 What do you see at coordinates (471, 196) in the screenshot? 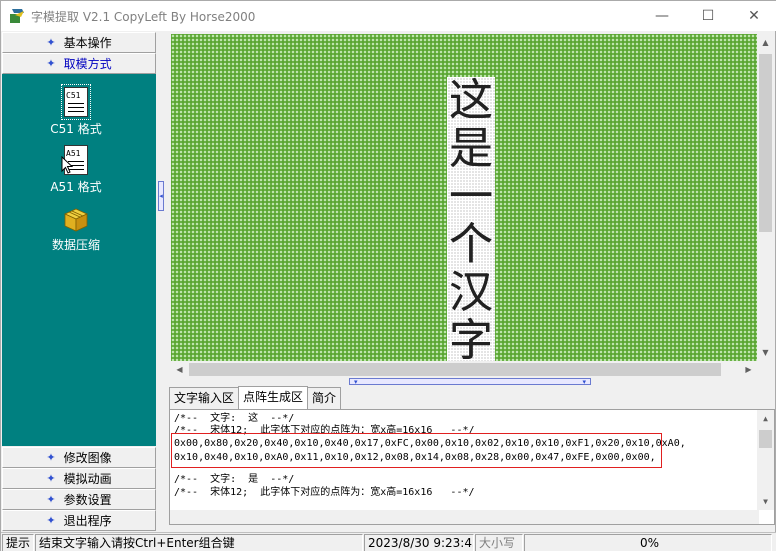
I see `glyph-char: 一` at bounding box center [471, 196].